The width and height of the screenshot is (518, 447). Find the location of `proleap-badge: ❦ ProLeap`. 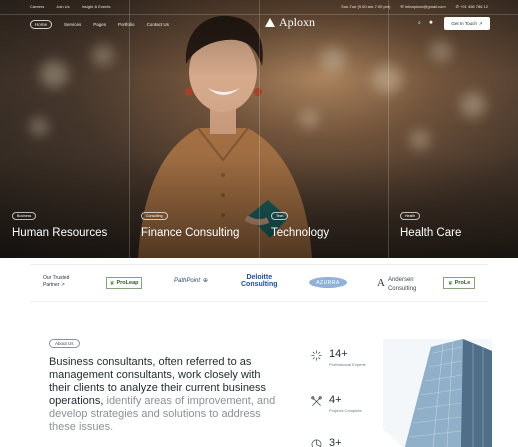

proleap-badge: ❦ ProLeap is located at coordinates (124, 283).